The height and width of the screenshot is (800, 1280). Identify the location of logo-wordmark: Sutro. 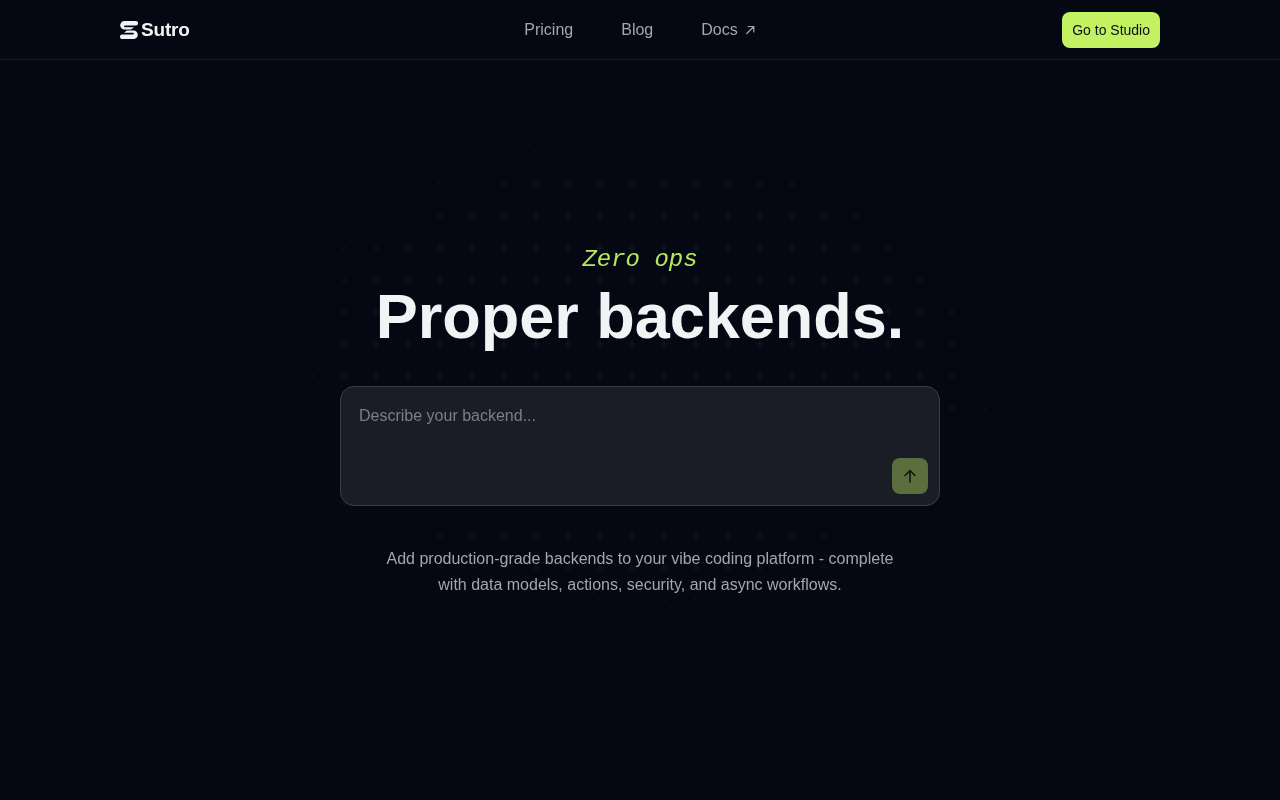
(165, 29).